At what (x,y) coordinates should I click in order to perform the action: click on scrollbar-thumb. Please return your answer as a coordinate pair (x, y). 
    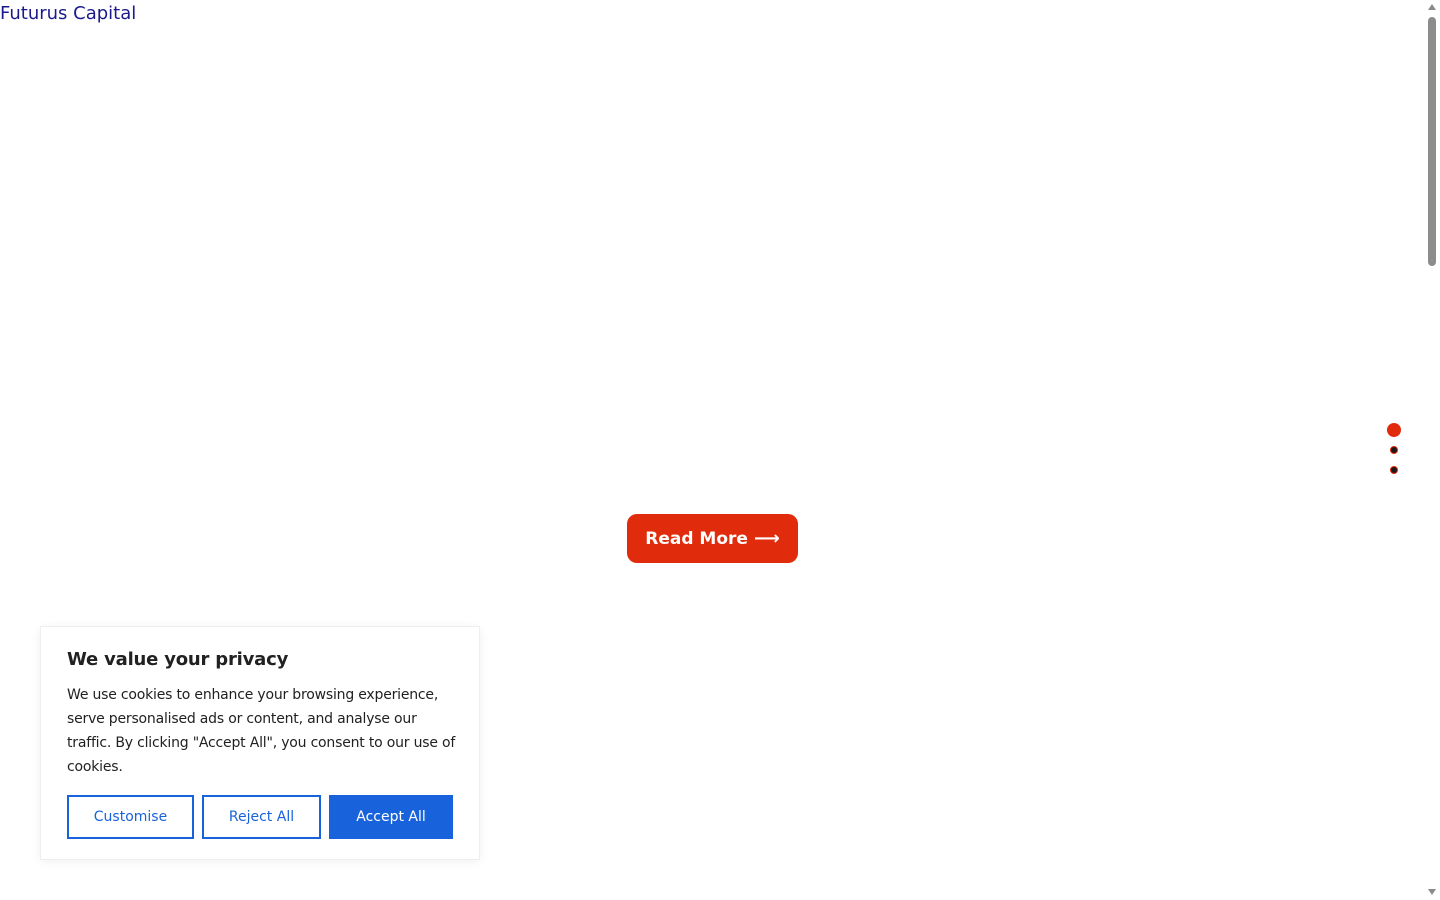
    Looking at the image, I should click on (1432, 141).